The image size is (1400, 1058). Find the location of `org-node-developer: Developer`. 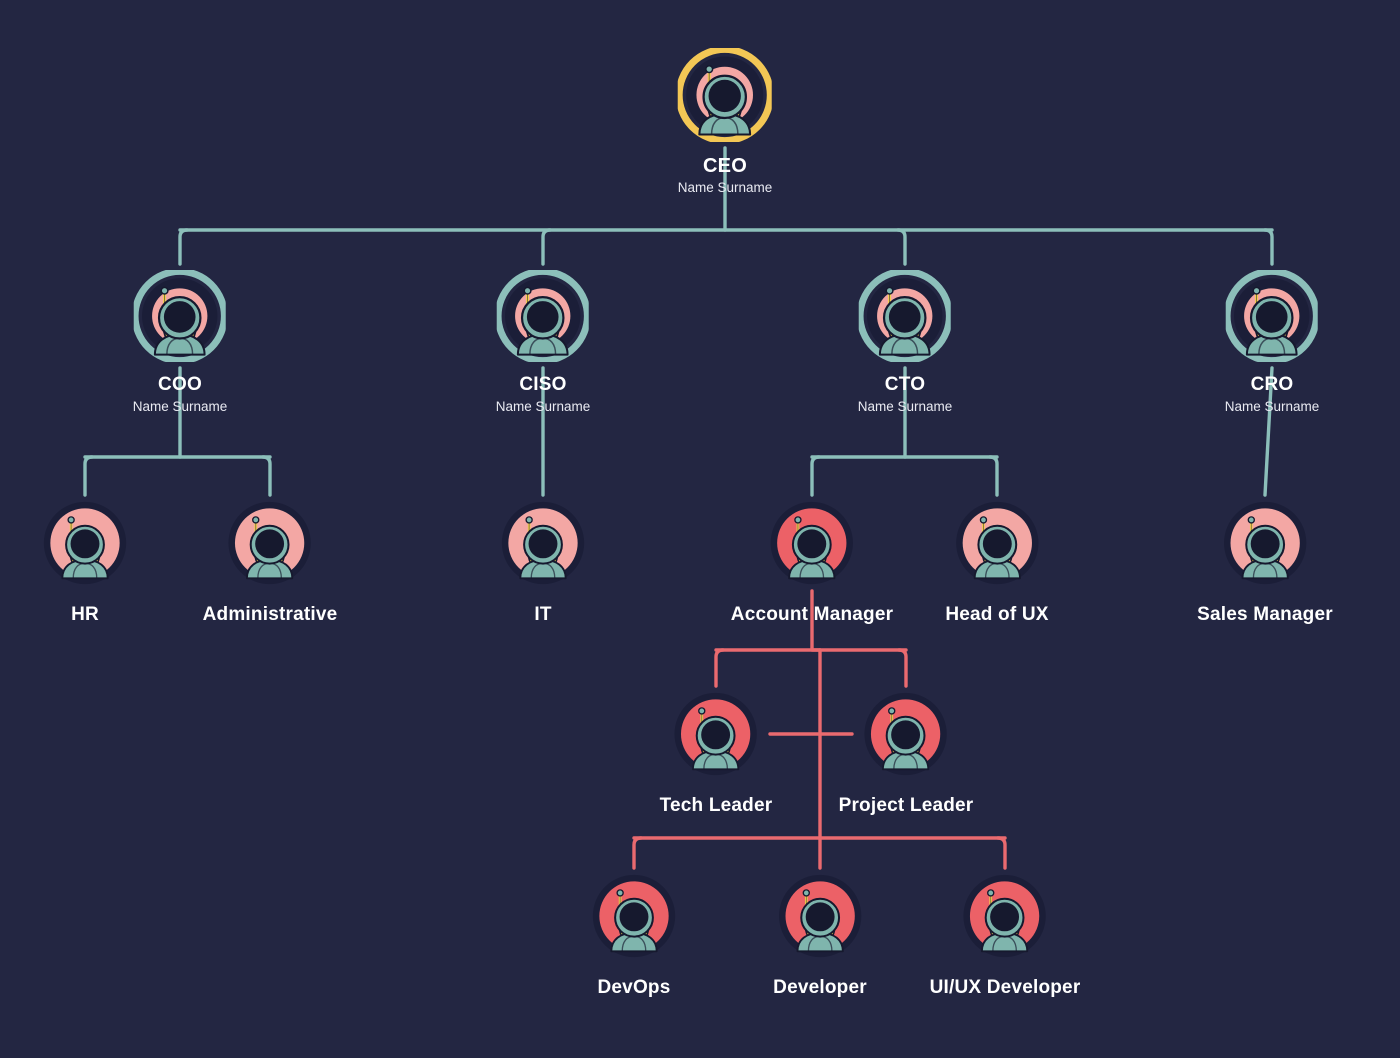

org-node-developer: Developer is located at coordinates (820, 936).